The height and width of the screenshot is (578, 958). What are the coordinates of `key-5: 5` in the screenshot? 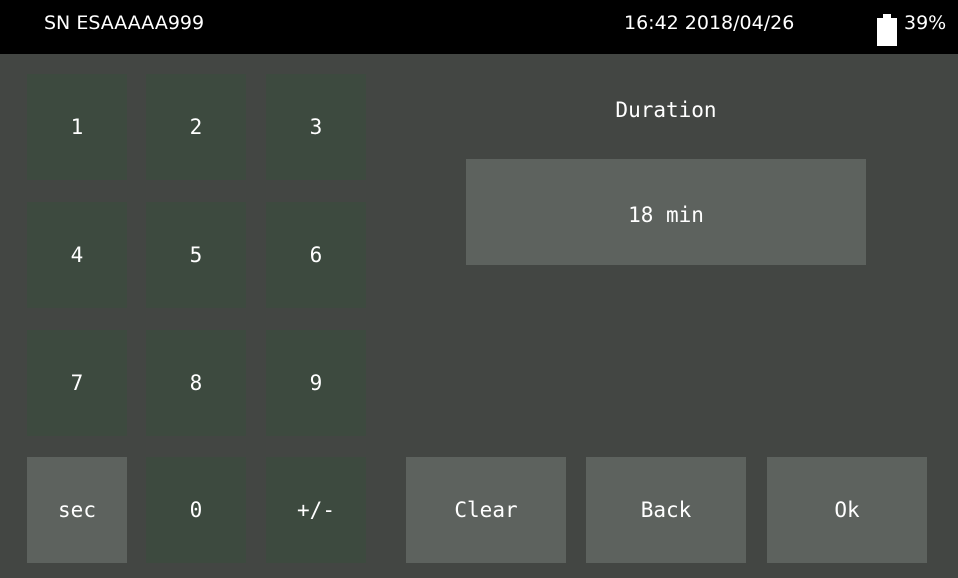 It's located at (196, 255).